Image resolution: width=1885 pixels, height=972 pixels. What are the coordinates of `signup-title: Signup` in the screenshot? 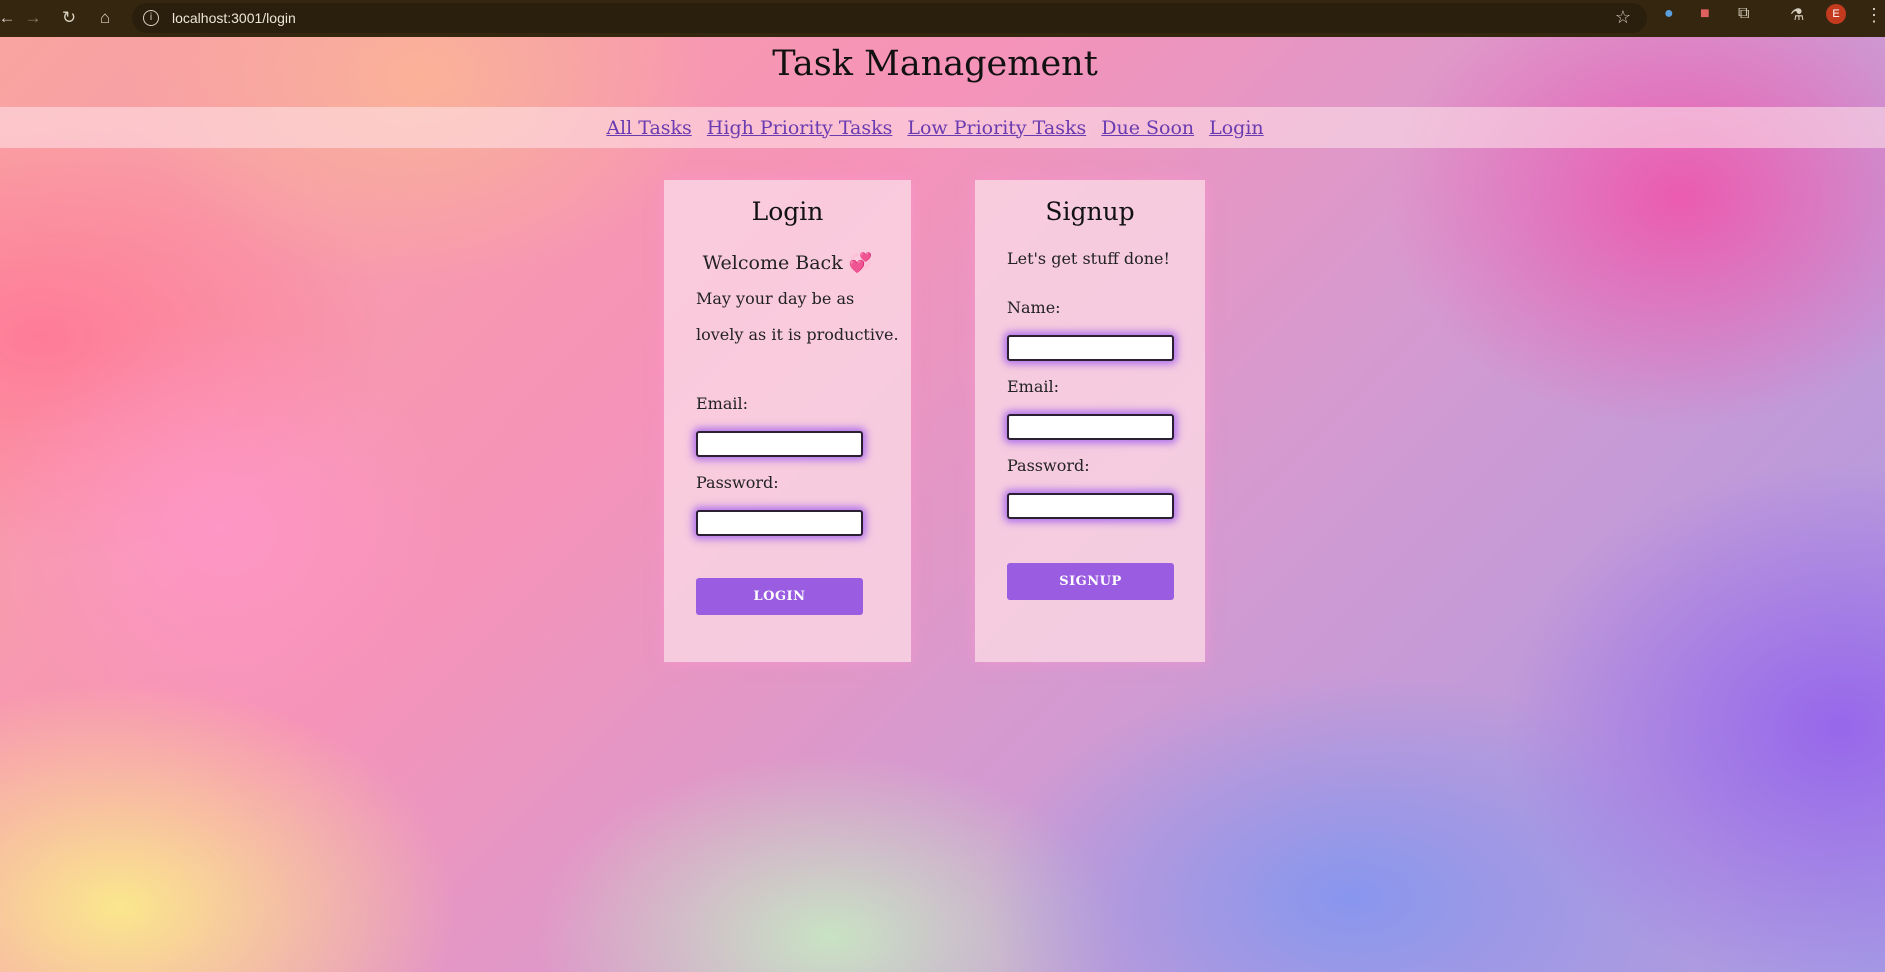 It's located at (1090, 211).